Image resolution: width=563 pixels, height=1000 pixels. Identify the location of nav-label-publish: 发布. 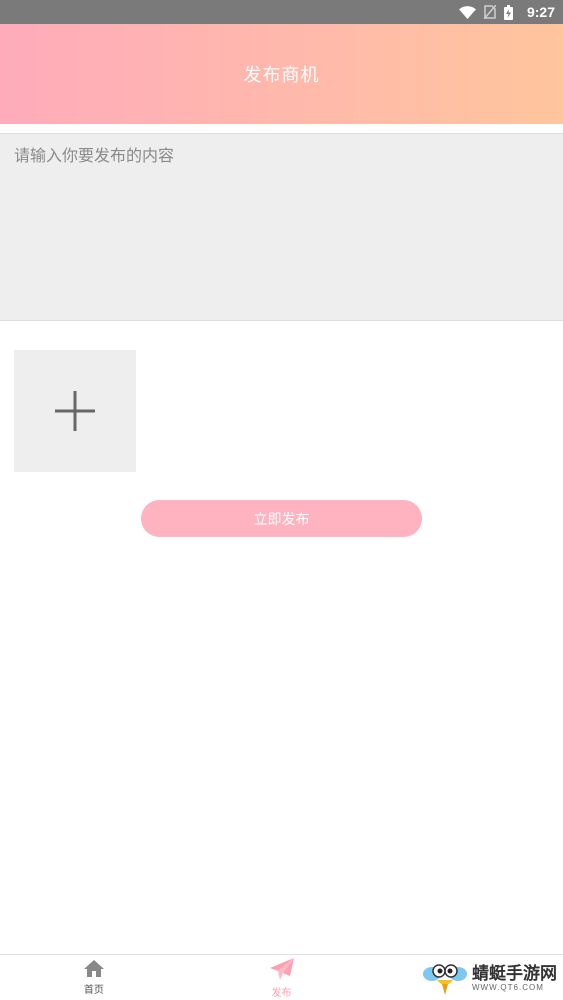
(281, 993).